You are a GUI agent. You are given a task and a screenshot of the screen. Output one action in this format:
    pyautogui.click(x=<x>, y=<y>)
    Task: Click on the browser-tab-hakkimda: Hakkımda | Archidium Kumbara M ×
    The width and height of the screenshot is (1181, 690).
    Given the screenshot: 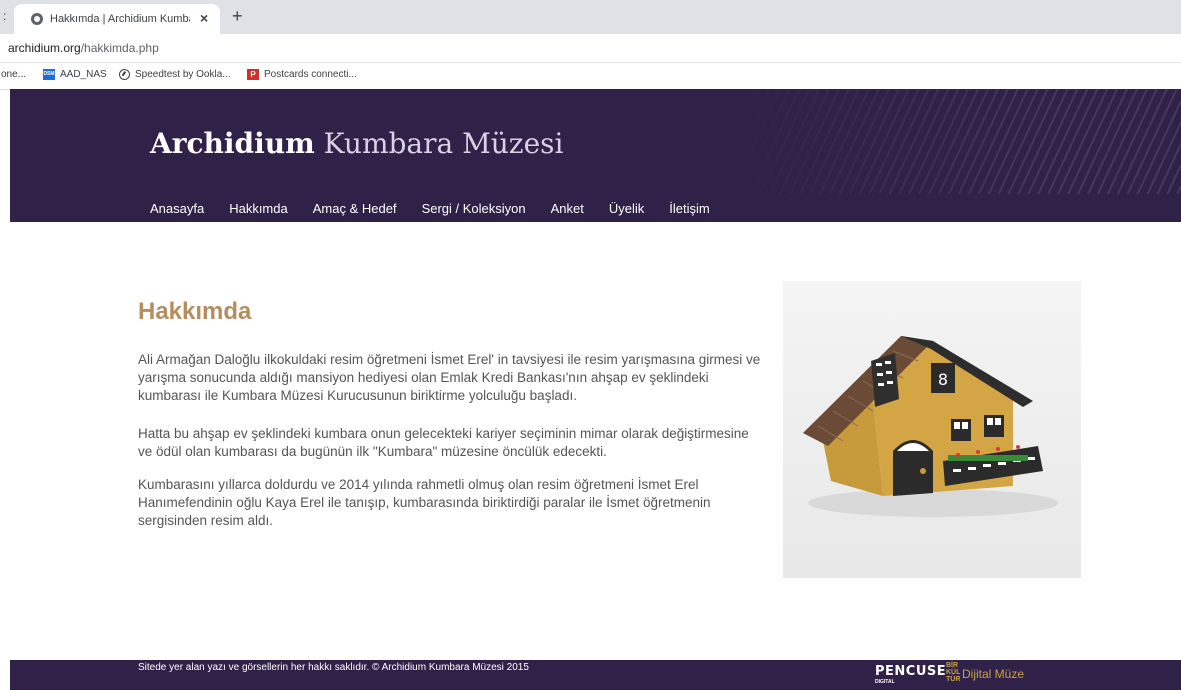 What is the action you would take?
    pyautogui.click(x=117, y=19)
    